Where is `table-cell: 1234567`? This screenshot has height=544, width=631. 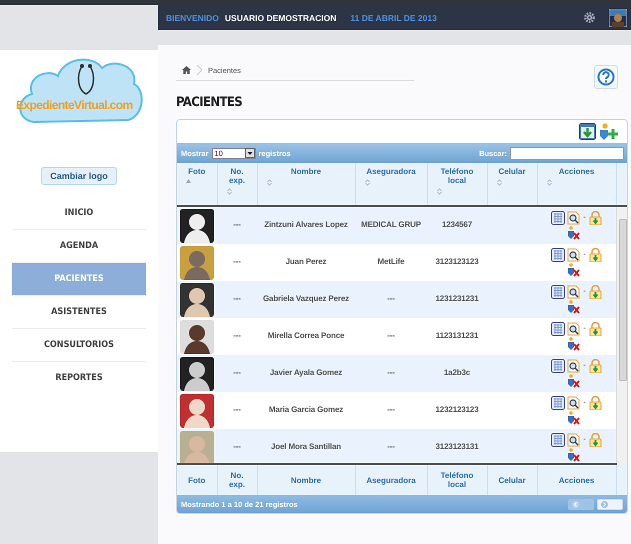 table-cell: 1234567 is located at coordinates (457, 225).